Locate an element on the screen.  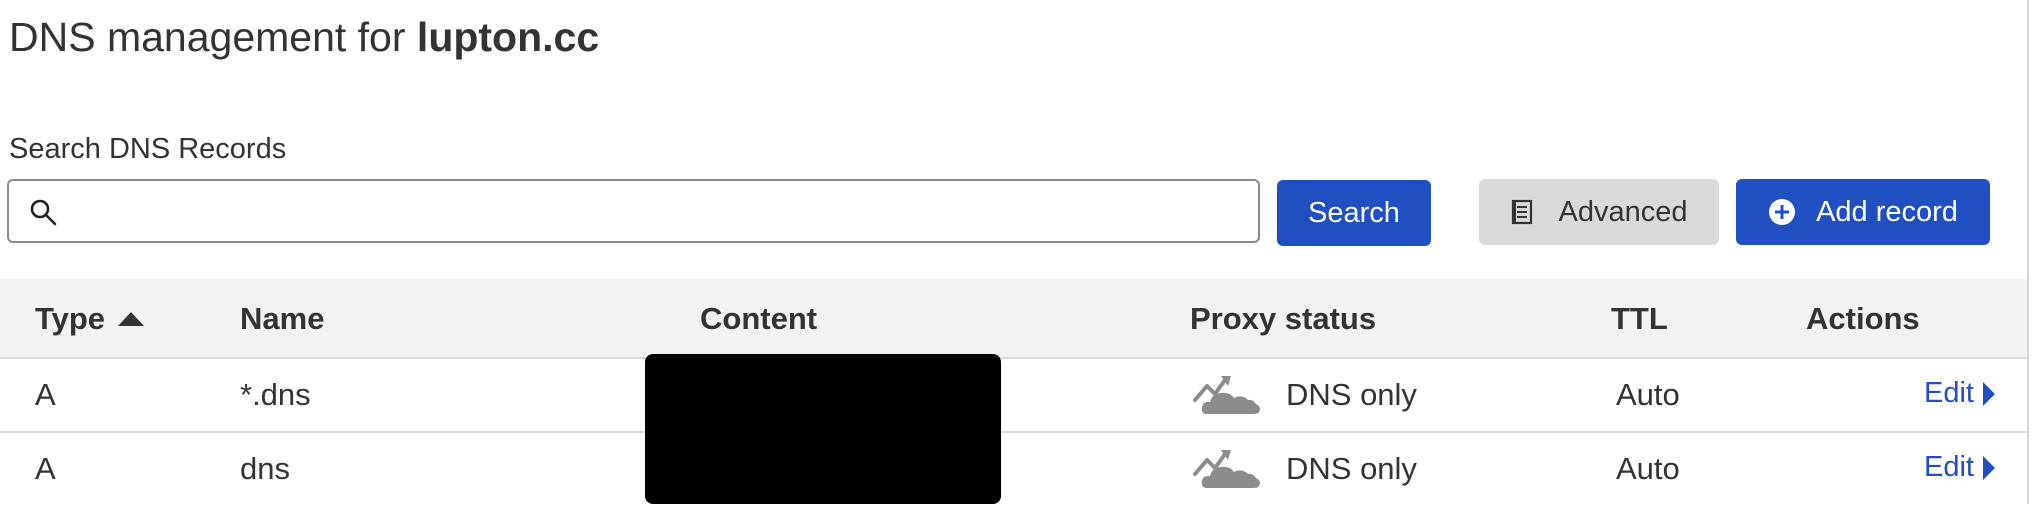
search-input is located at coordinates (633, 211).